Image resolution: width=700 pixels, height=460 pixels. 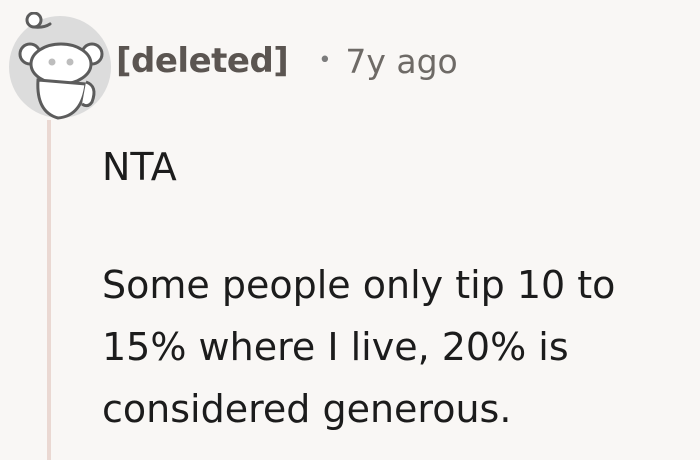 What do you see at coordinates (60, 66) in the screenshot?
I see `deleted-user-avatar-icon` at bounding box center [60, 66].